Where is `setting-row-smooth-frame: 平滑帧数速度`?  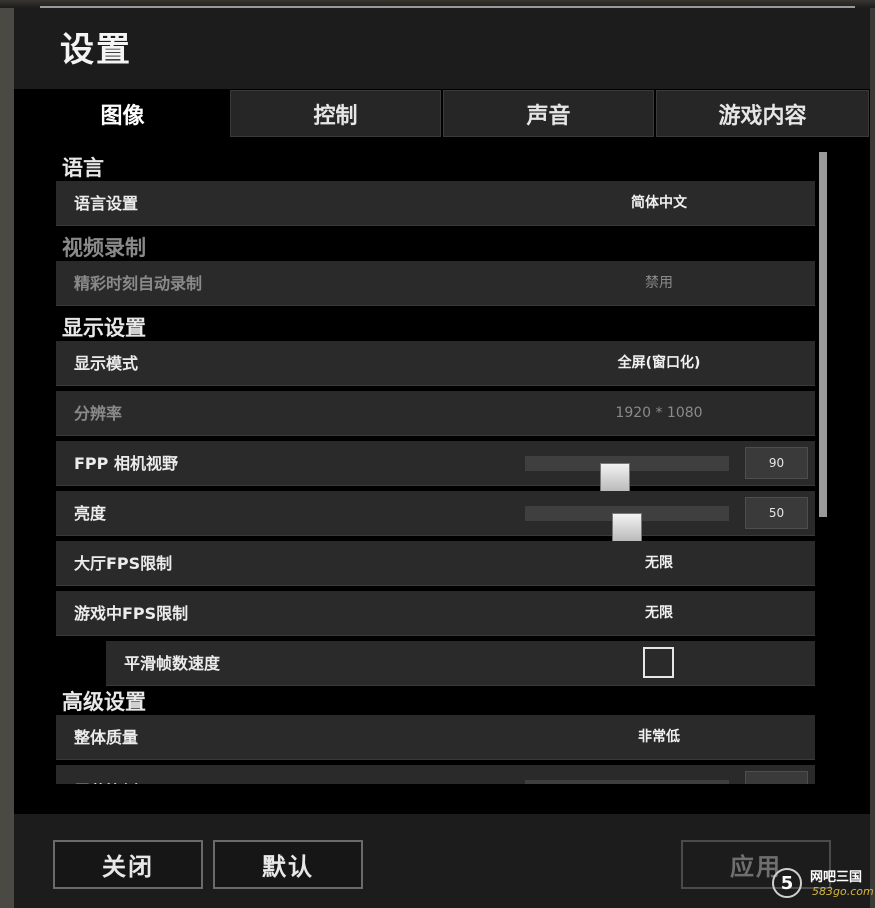
setting-row-smooth-frame: 平滑帧数速度 is located at coordinates (460, 663).